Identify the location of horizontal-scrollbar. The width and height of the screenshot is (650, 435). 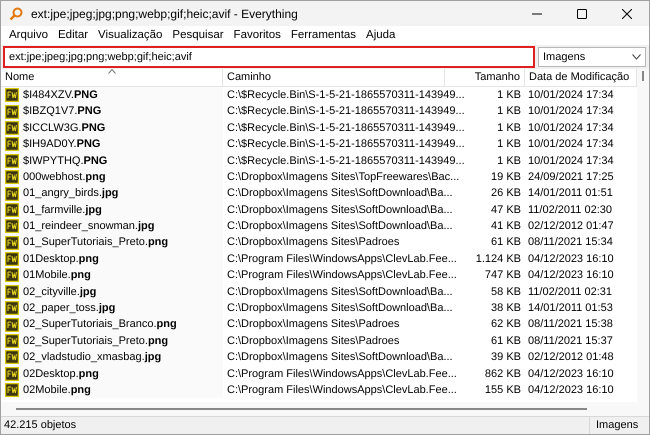
(319, 409).